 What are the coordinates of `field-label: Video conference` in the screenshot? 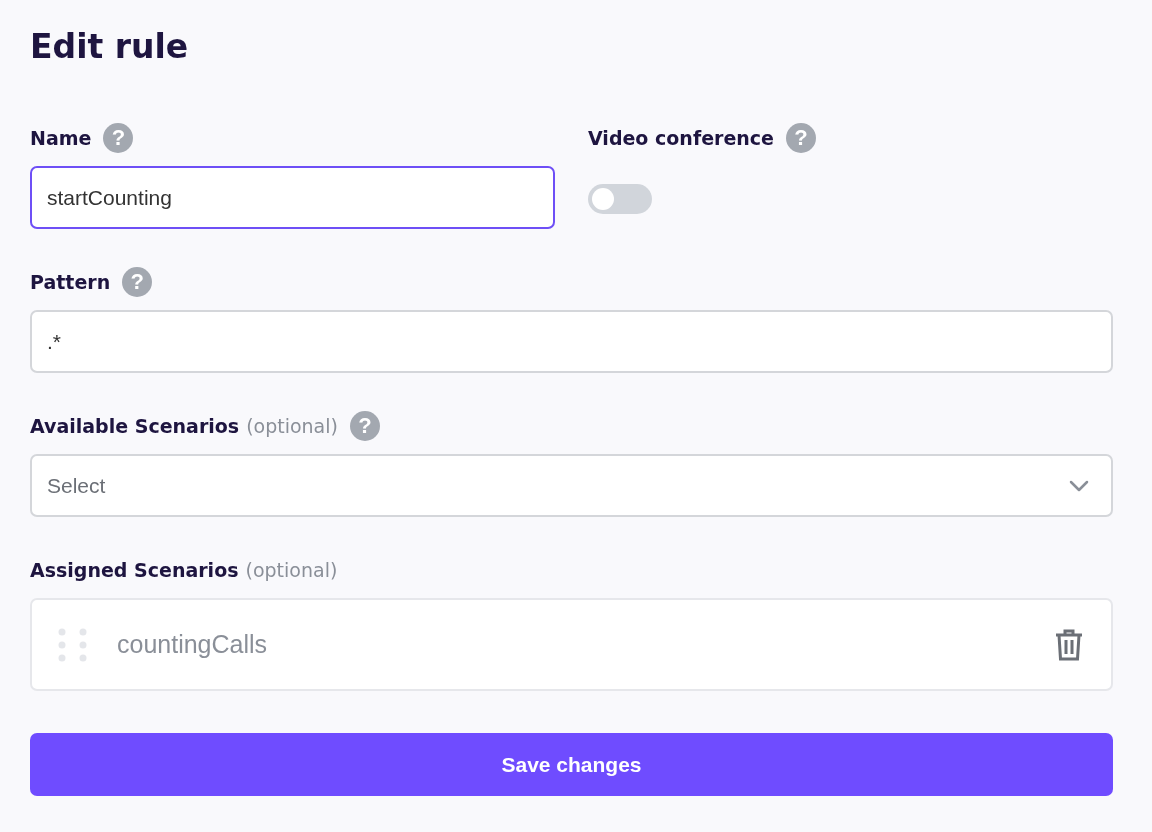 It's located at (681, 138).